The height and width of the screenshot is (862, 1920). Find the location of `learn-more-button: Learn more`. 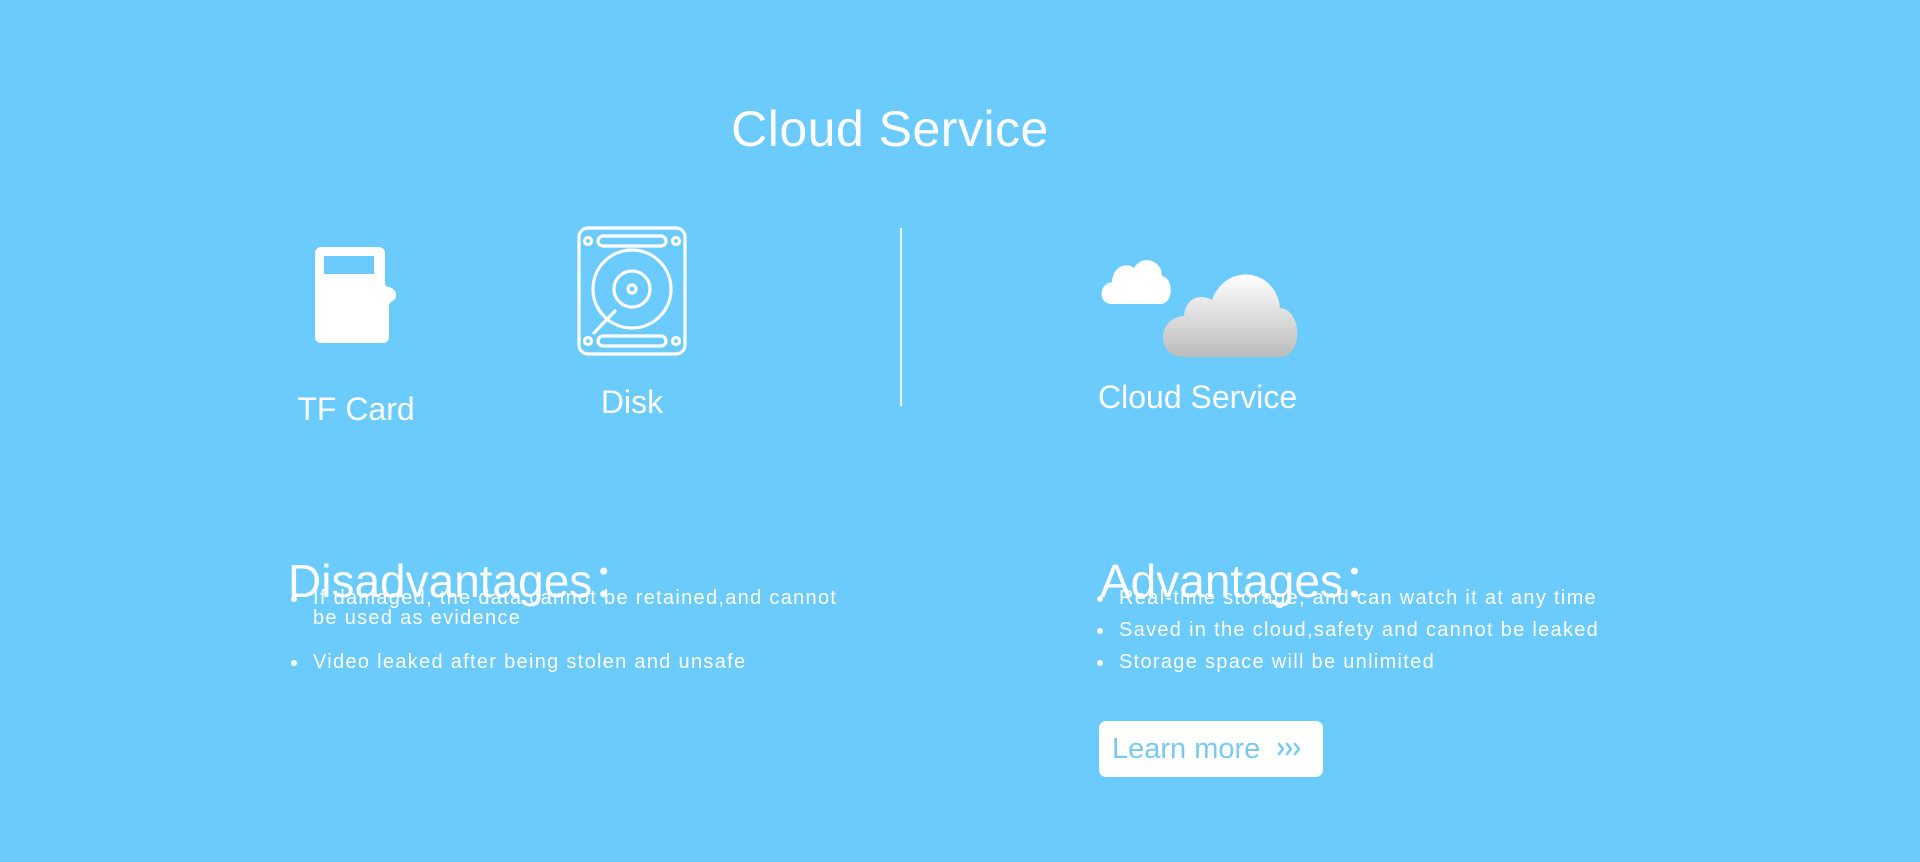

learn-more-button: Learn more is located at coordinates (1211, 749).